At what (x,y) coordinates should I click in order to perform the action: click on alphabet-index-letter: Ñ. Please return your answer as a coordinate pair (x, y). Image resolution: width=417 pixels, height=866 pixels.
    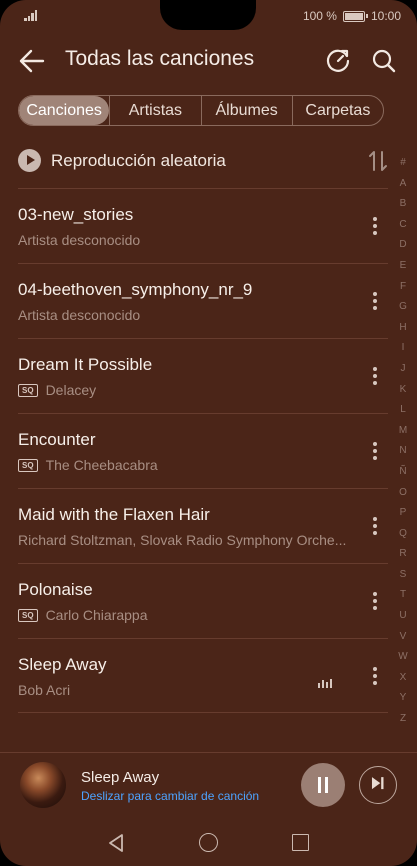
    Looking at the image, I should click on (403, 472).